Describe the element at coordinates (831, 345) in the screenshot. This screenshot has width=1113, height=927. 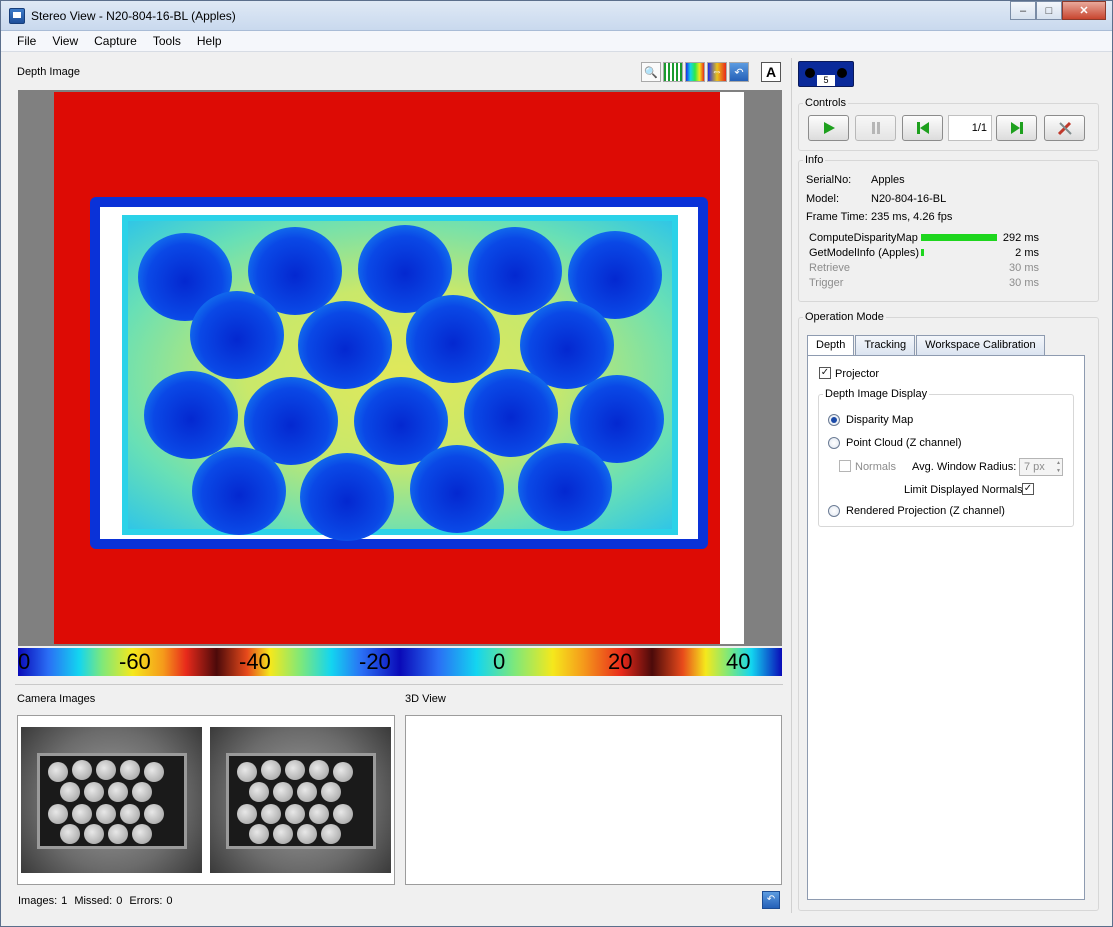
I see `tab-depth: Depth` at that location.